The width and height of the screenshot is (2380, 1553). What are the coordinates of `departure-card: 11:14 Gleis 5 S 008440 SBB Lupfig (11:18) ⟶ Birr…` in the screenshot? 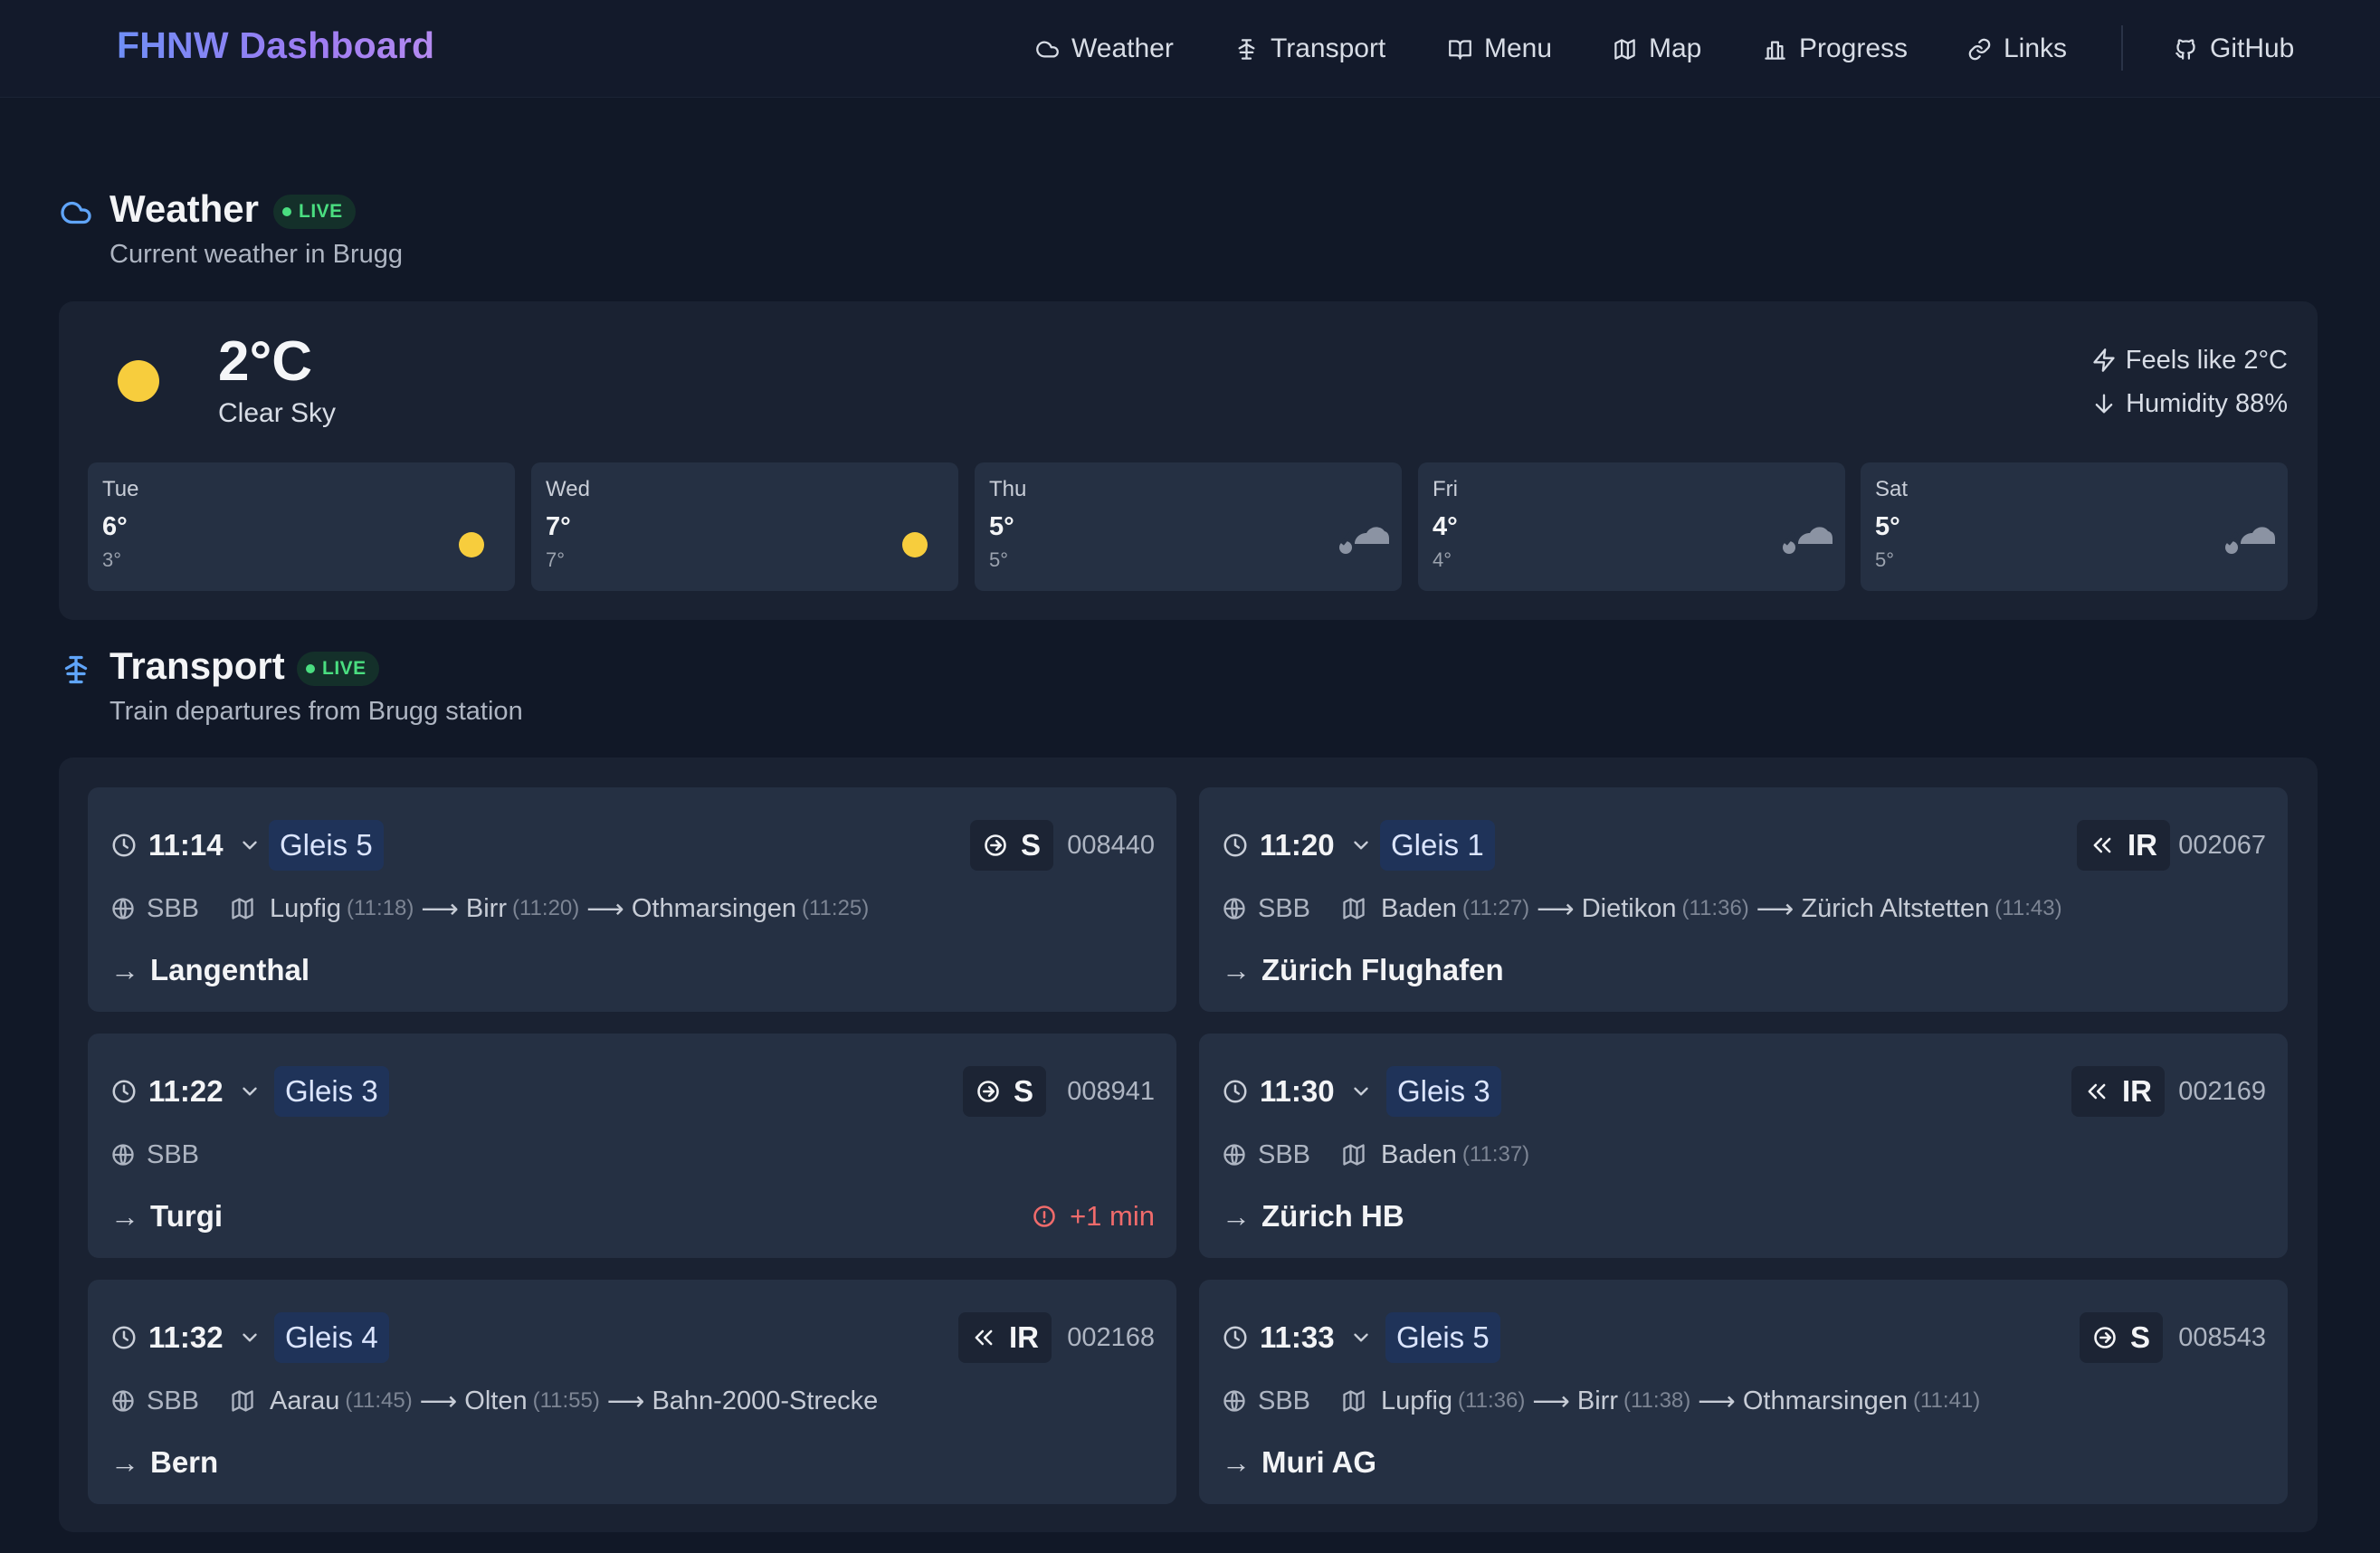 It's located at (632, 899).